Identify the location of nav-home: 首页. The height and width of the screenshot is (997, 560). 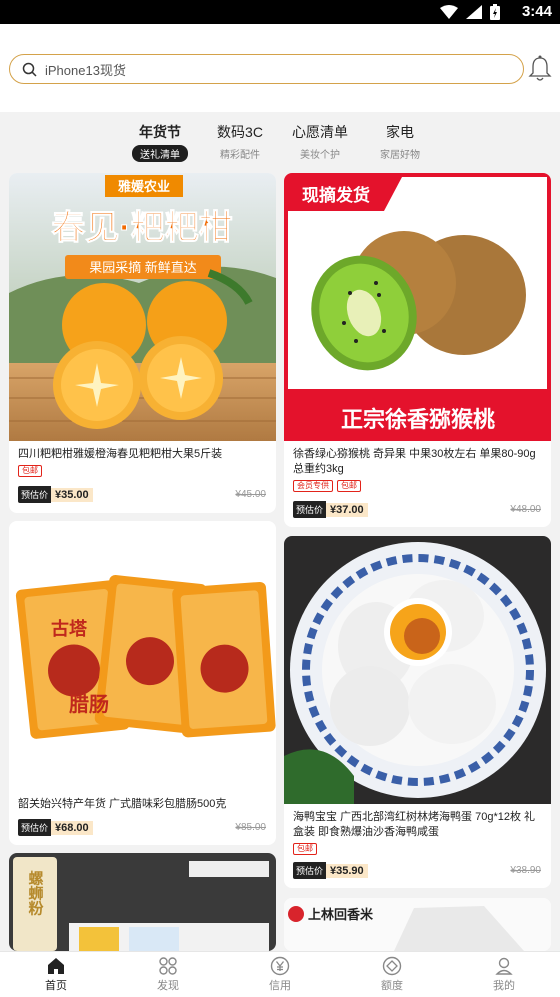
(56, 974).